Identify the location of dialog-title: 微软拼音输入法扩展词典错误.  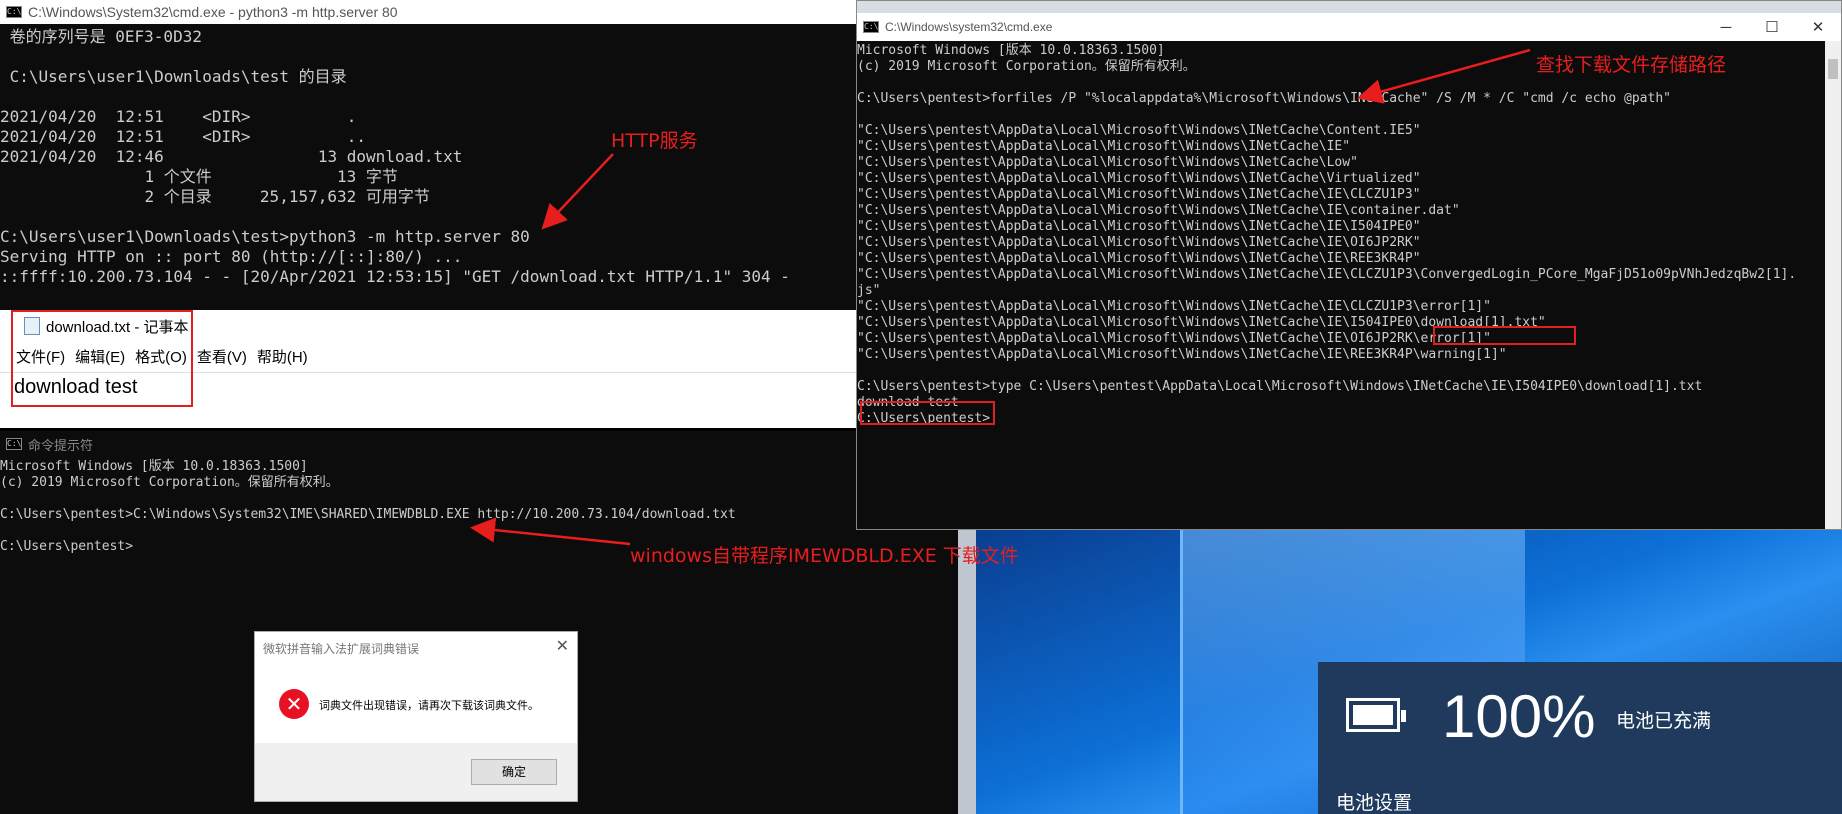
(341, 649).